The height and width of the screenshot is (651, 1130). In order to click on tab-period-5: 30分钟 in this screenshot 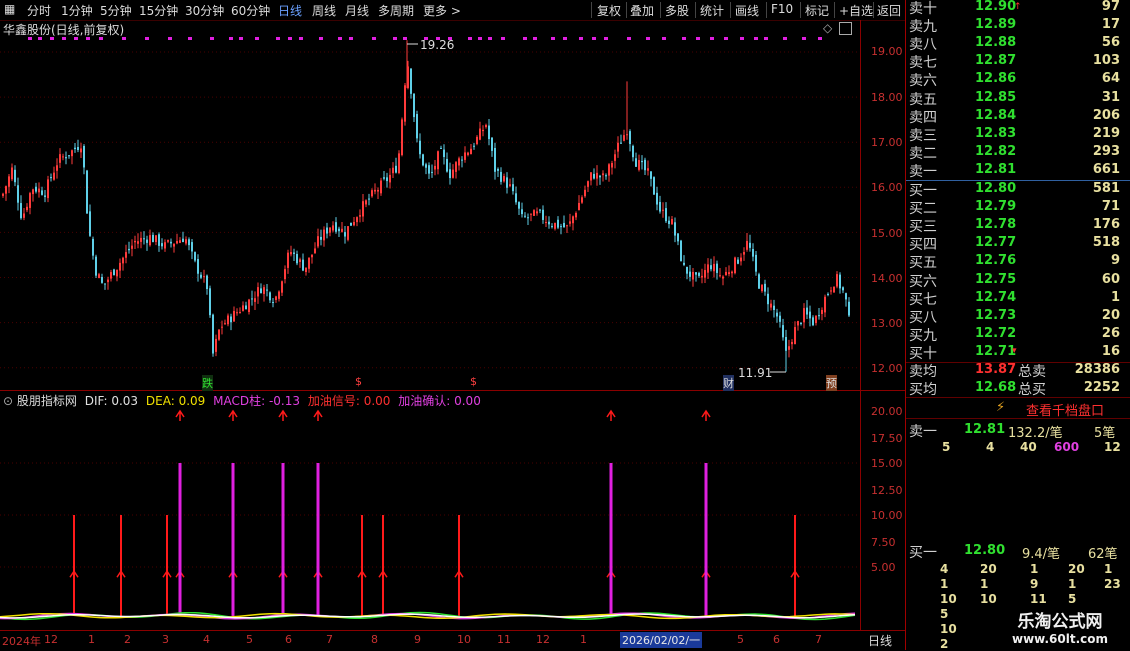, I will do `click(204, 10)`.